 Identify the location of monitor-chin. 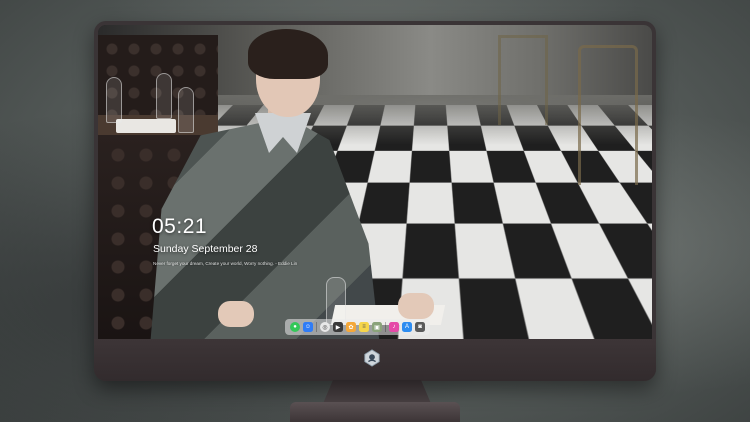
(375, 360).